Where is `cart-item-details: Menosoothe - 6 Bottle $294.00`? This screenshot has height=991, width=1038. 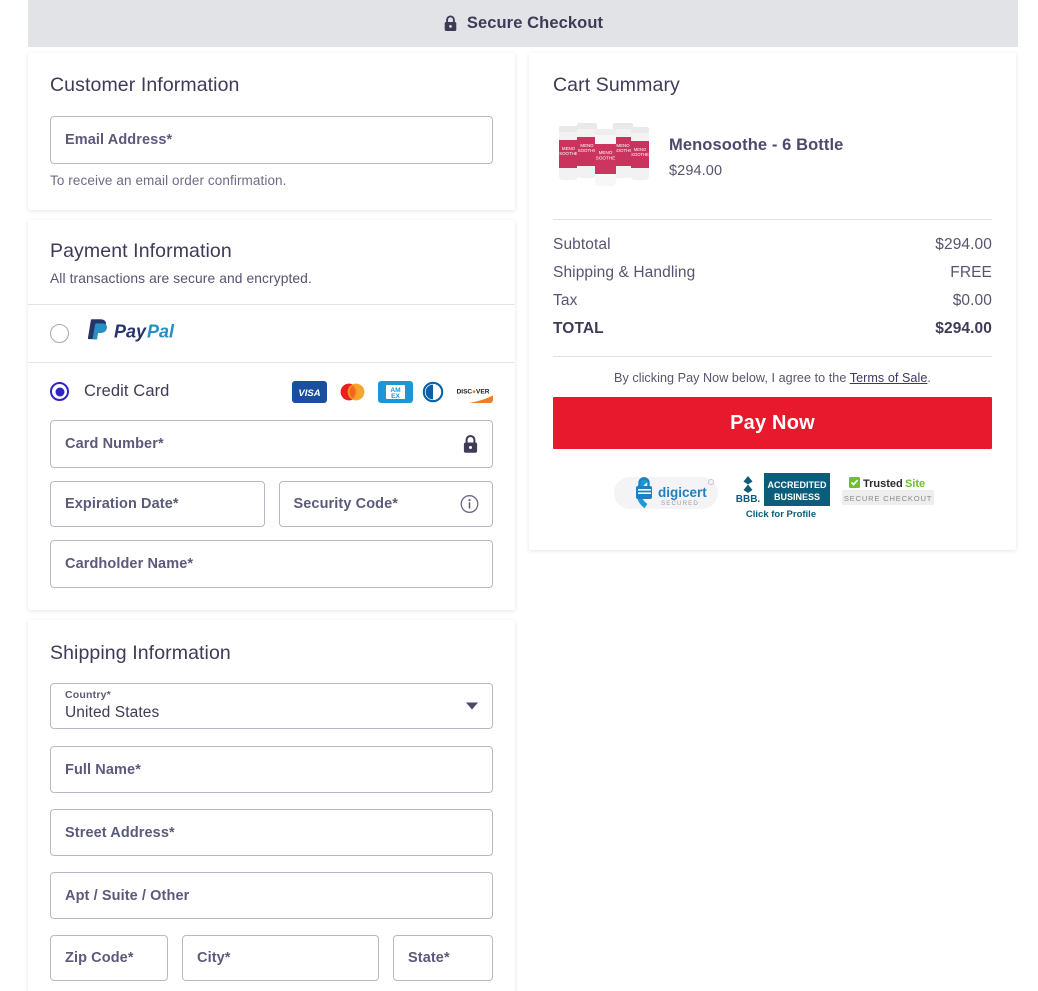
cart-item-details: Menosoothe - 6 Bottle $294.00 is located at coordinates (756, 157).